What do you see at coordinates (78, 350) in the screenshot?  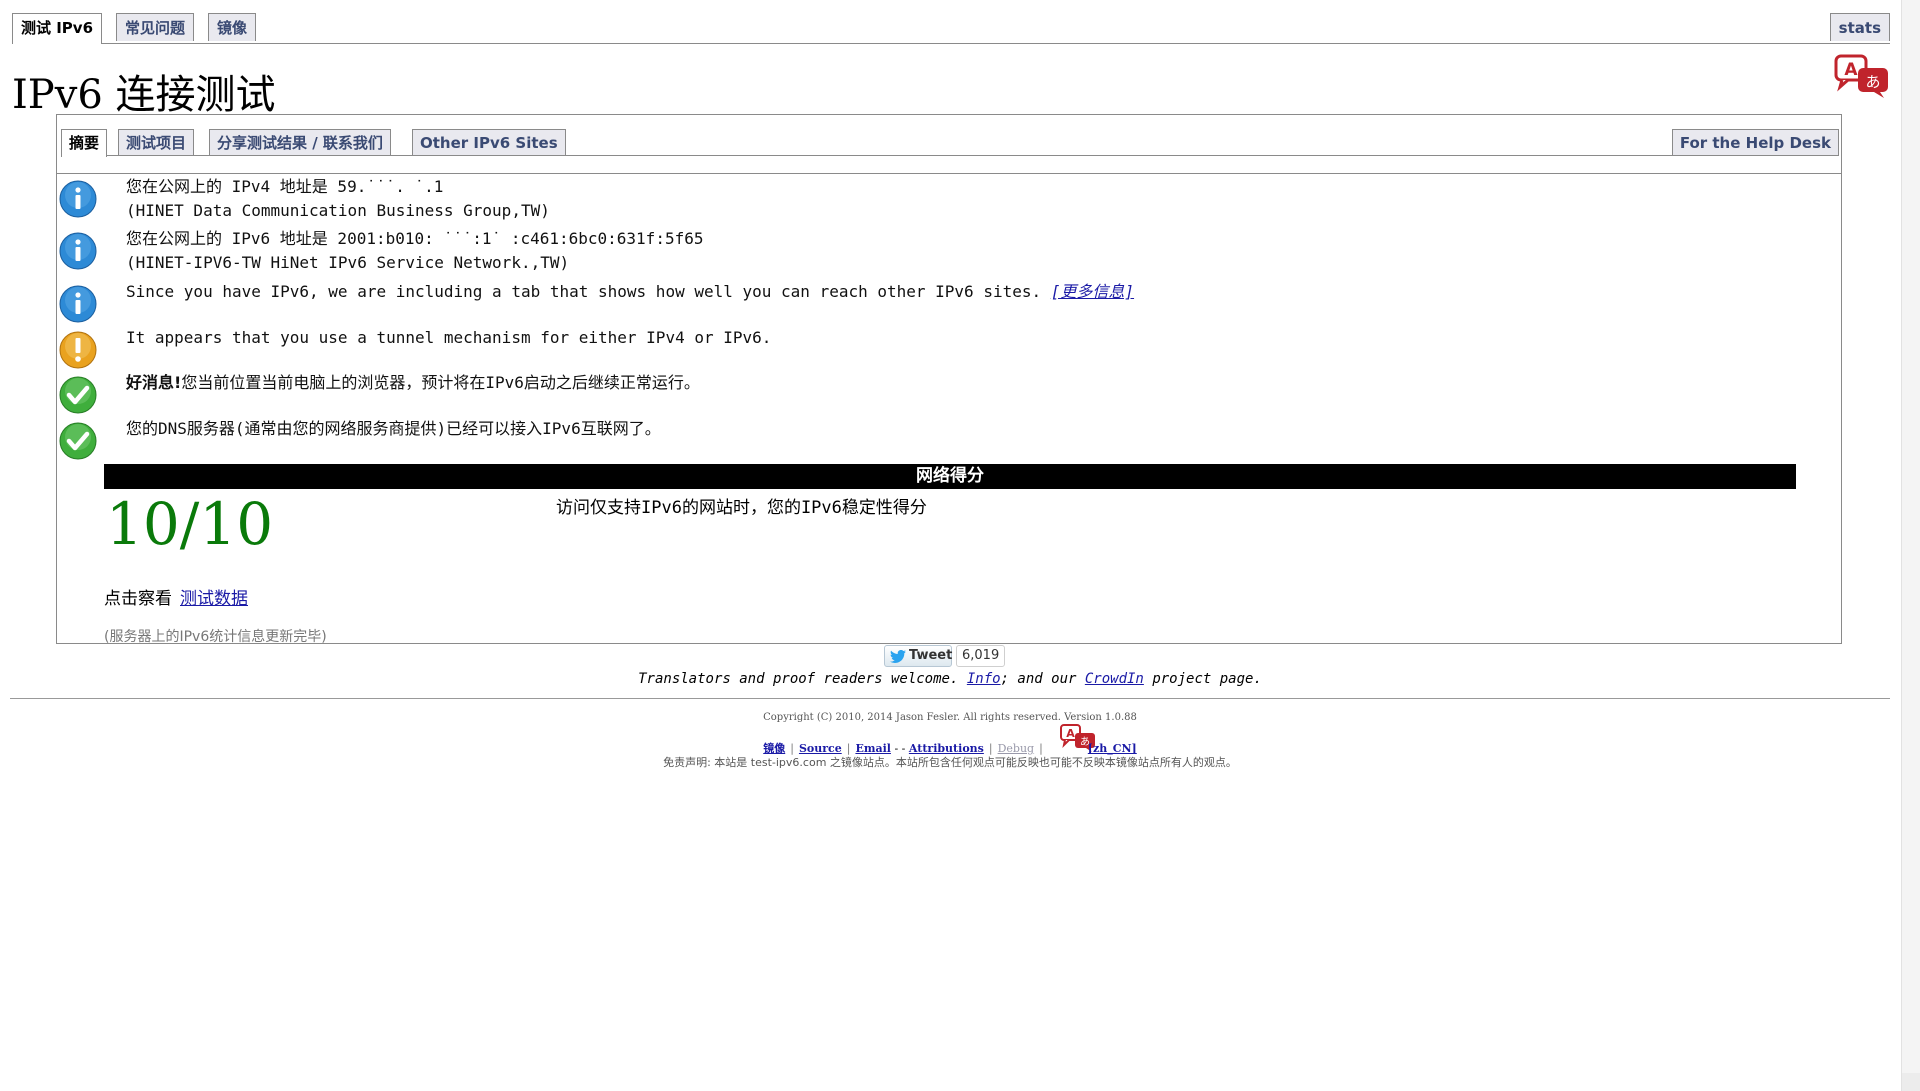 I see `warning-icon` at bounding box center [78, 350].